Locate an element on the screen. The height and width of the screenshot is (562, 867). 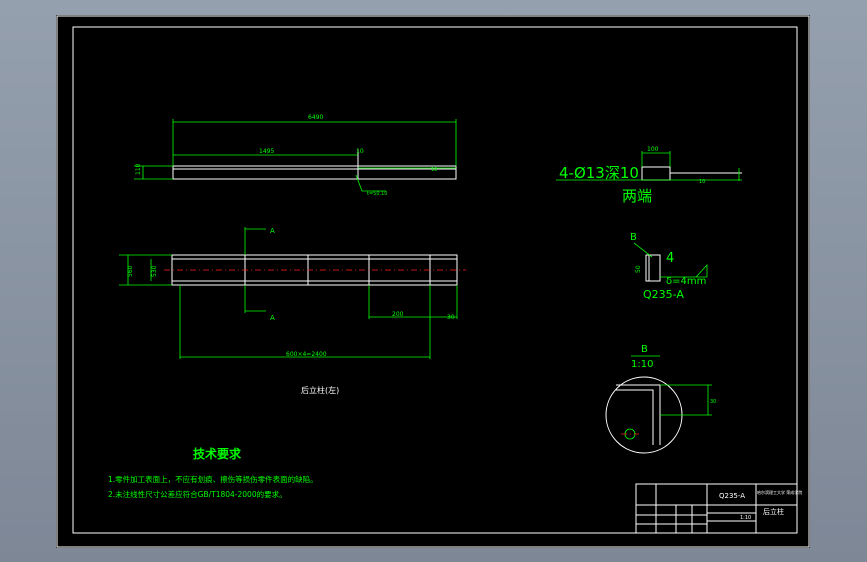
detail-b-dim: 30 is located at coordinates (713, 402).